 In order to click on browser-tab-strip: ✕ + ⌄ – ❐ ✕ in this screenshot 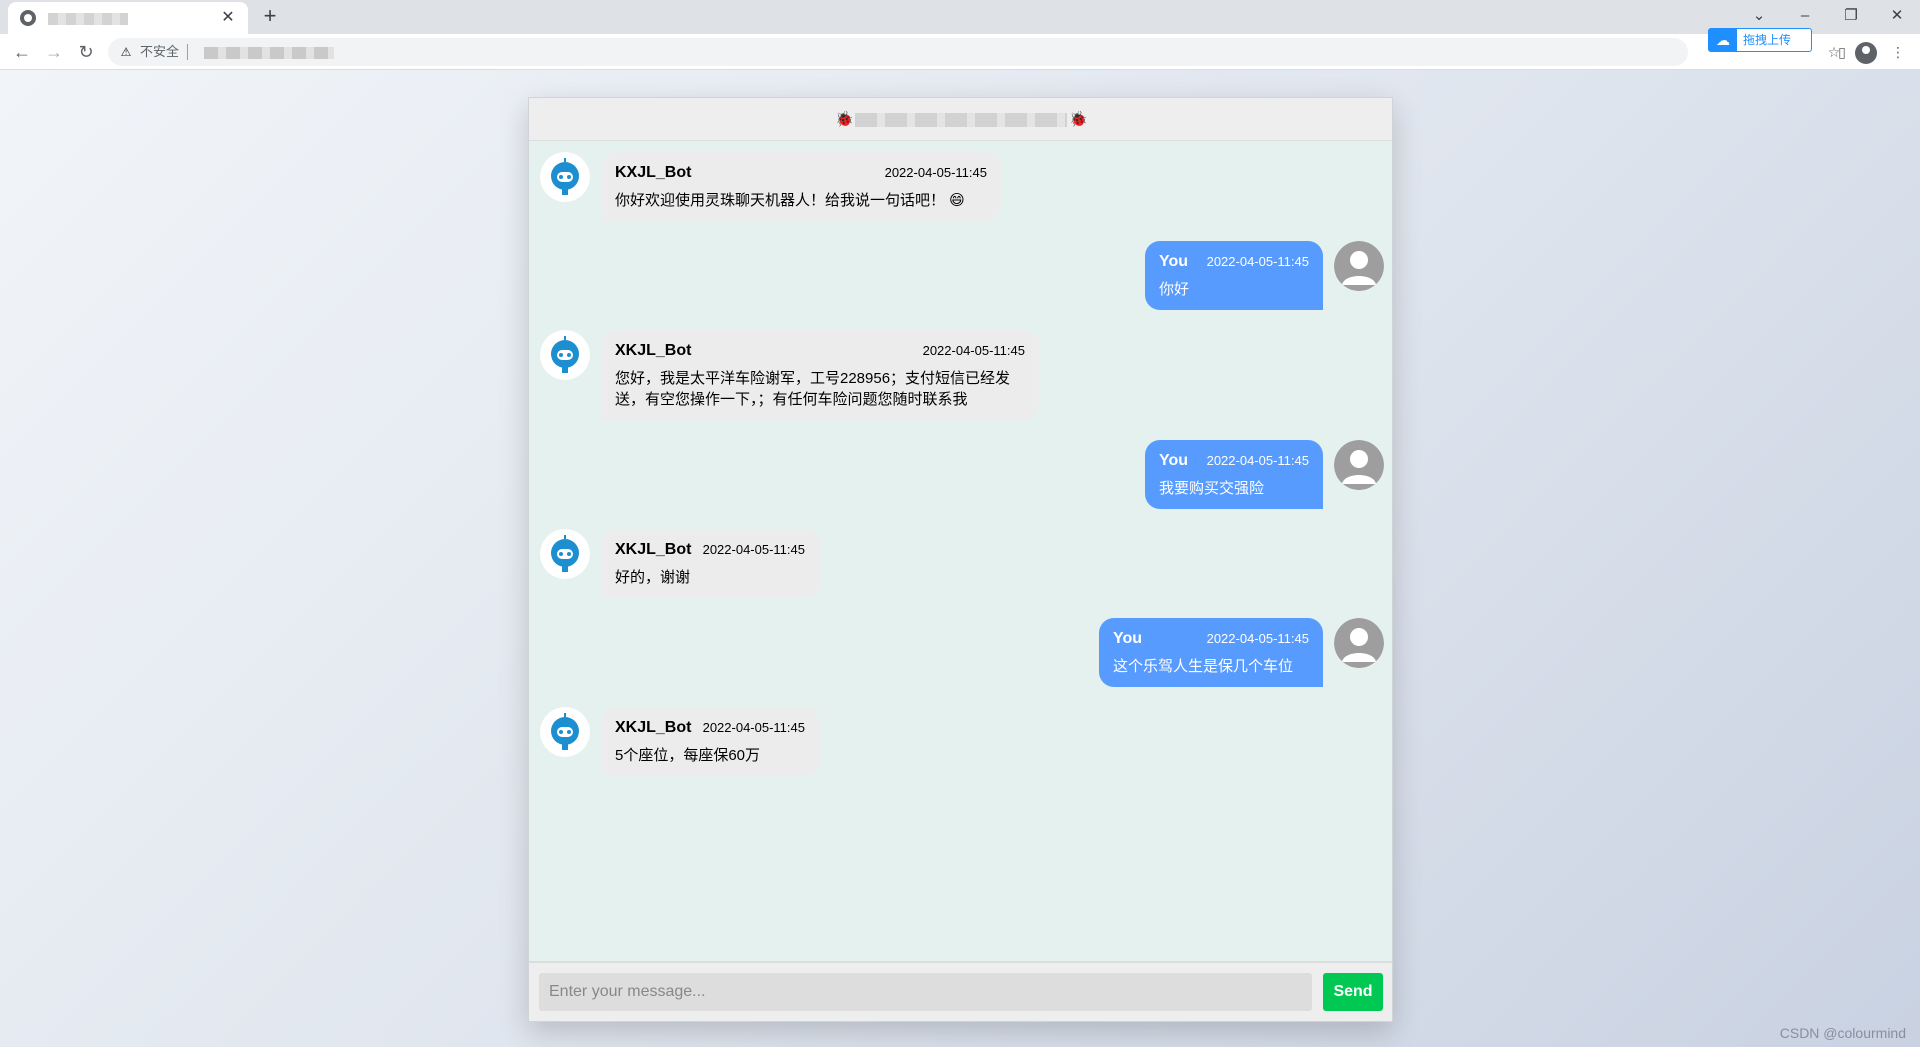, I will do `click(960, 17)`.